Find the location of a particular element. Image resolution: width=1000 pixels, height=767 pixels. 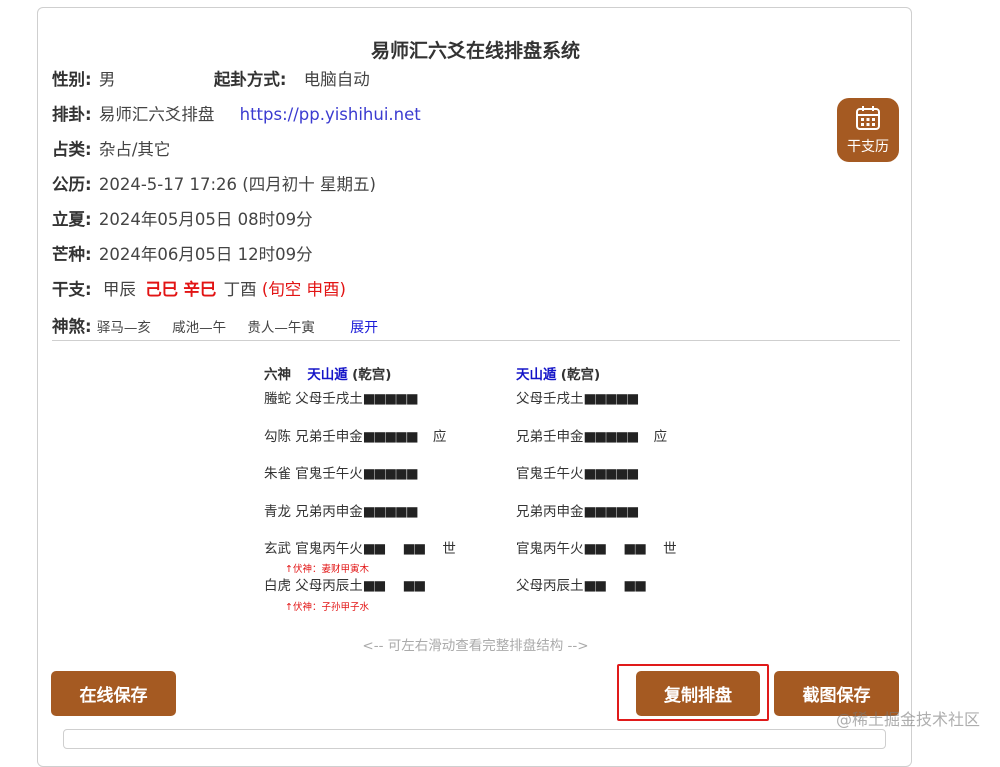

liushen: 勾陈 is located at coordinates (277, 437).